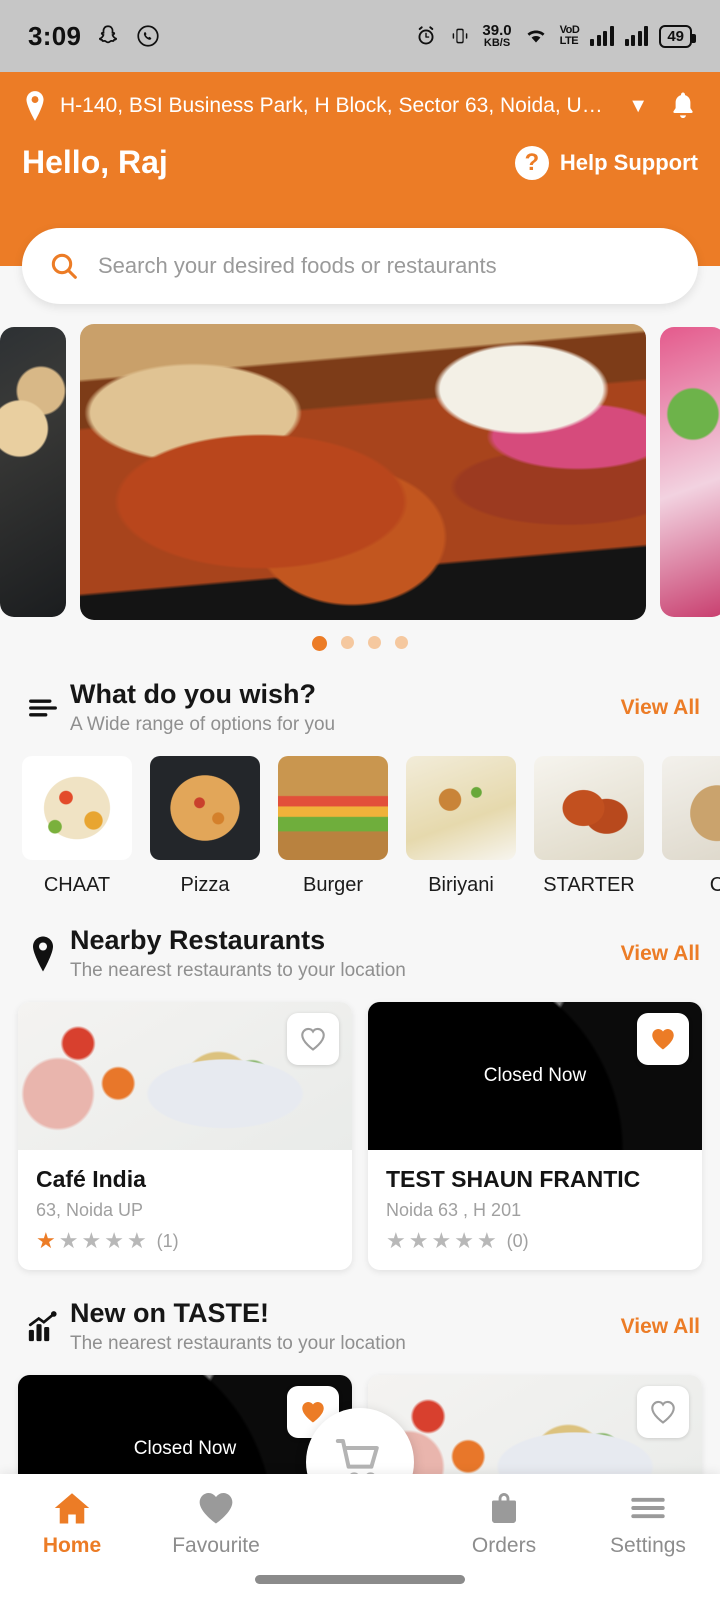 Image resolution: width=720 pixels, height=1600 pixels. I want to click on vibrate-icon, so click(460, 36).